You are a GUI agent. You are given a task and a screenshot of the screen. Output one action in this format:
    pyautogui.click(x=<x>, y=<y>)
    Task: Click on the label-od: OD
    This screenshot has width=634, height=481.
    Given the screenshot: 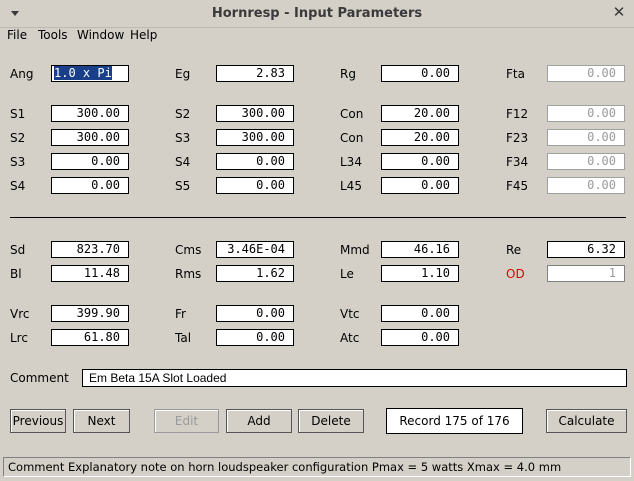 What is the action you would take?
    pyautogui.click(x=515, y=274)
    